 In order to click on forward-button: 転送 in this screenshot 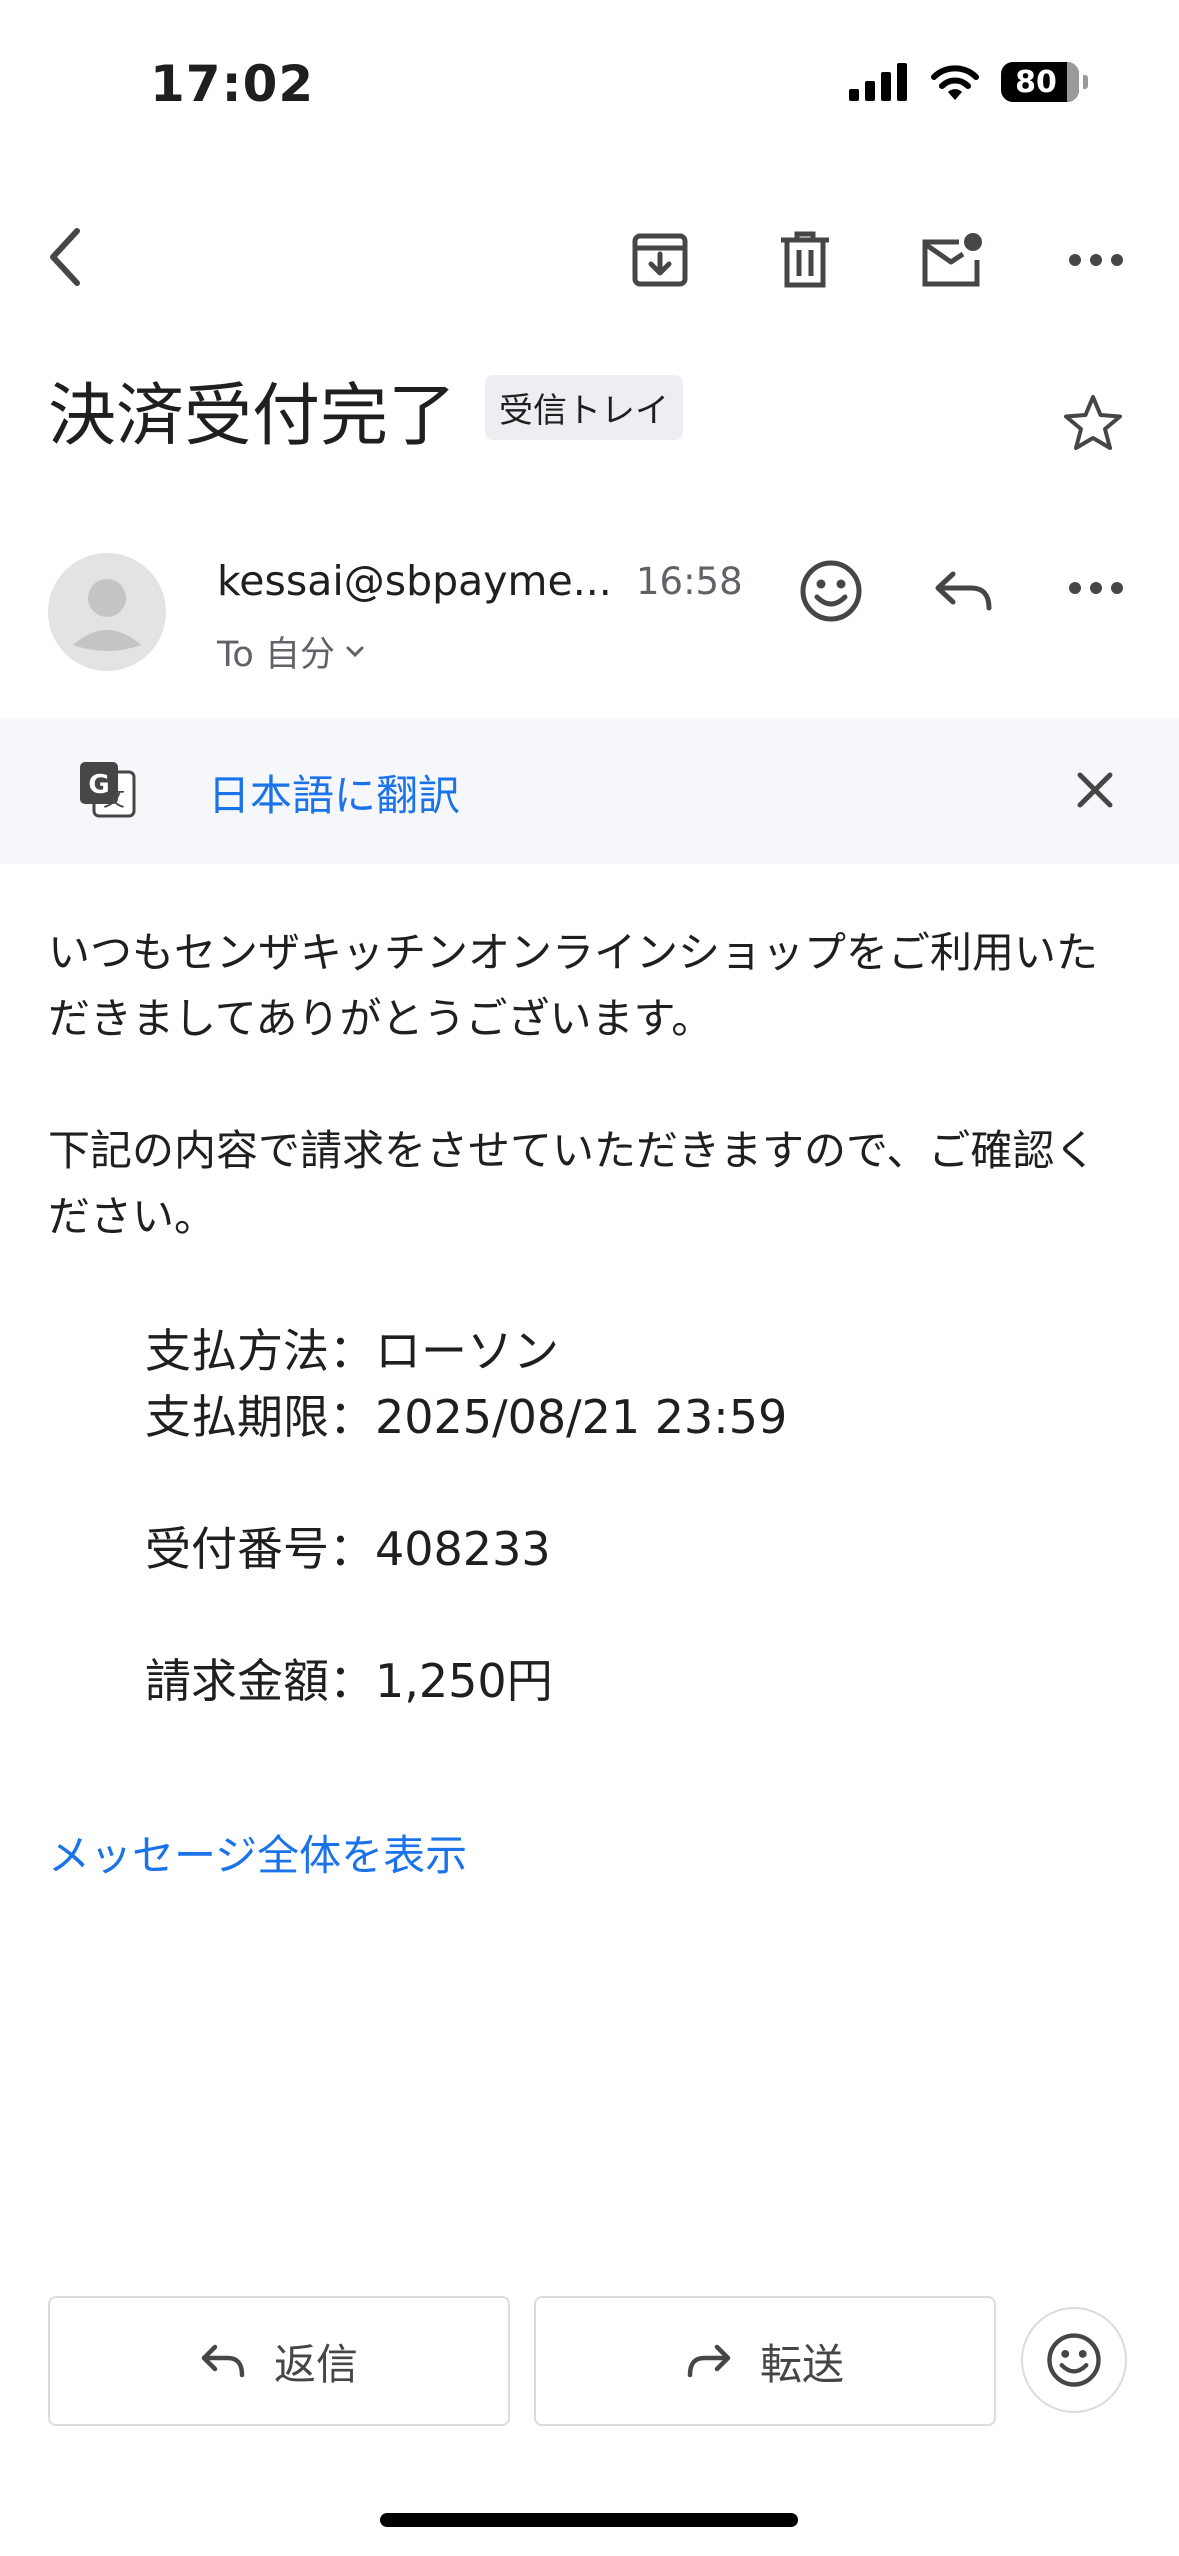, I will do `click(765, 2361)`.